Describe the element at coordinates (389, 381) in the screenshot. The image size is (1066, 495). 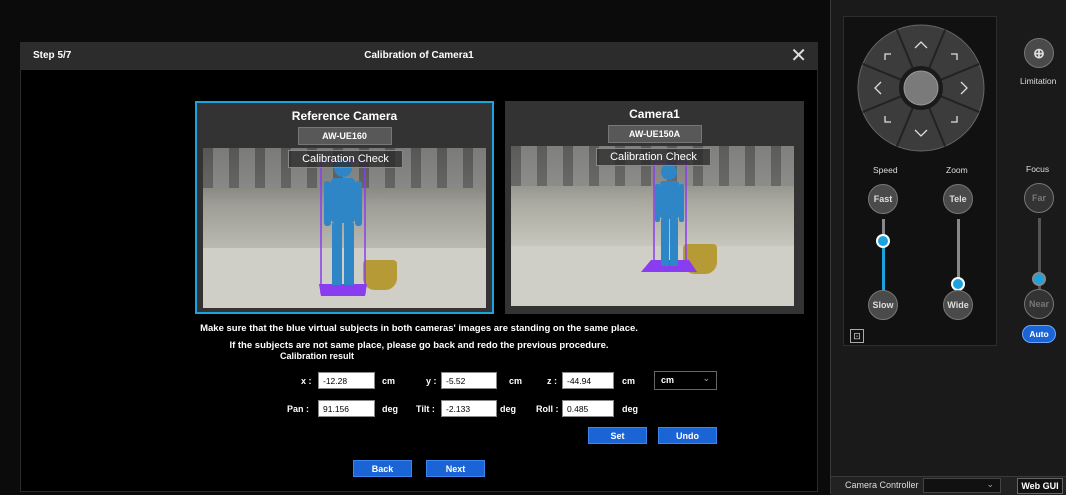
I see `x-unit: cm` at that location.